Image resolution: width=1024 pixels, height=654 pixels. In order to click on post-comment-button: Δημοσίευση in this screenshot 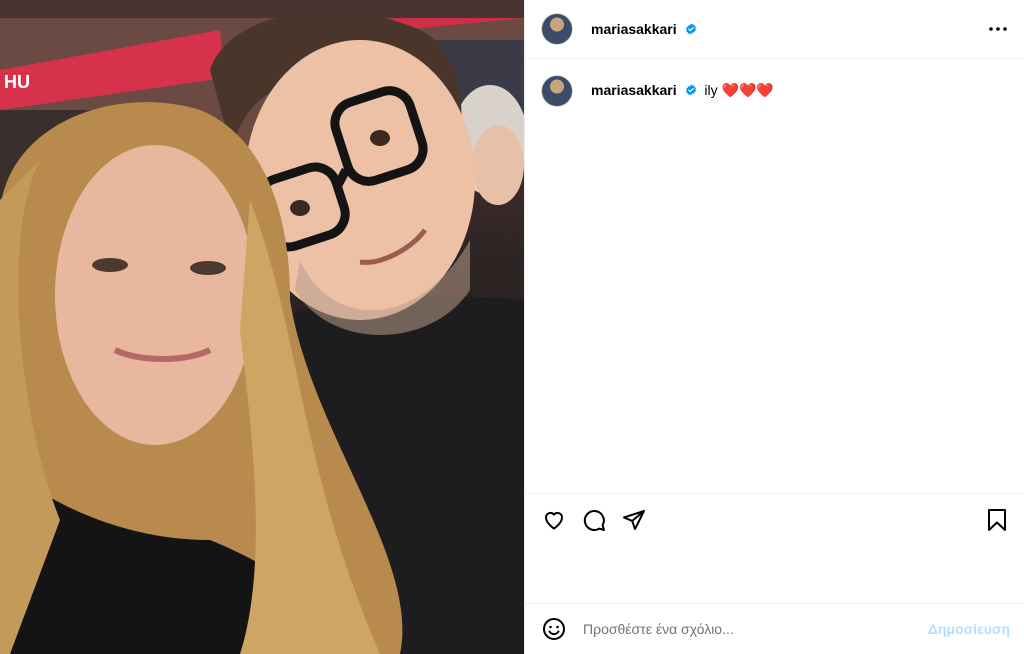, I will do `click(969, 629)`.